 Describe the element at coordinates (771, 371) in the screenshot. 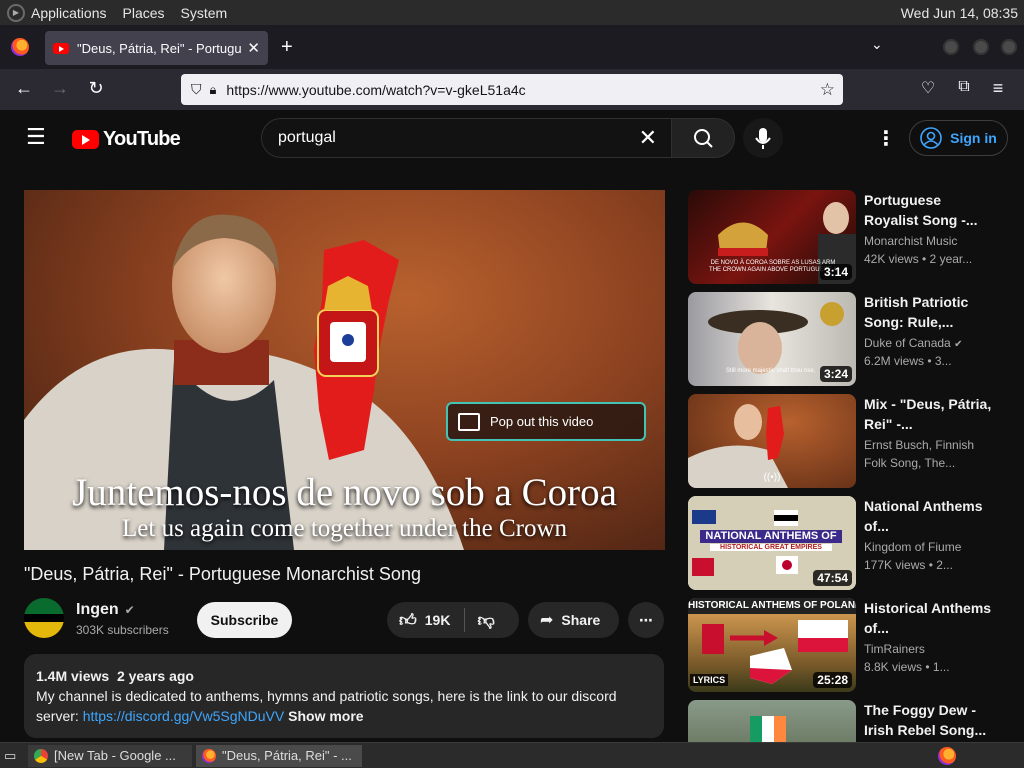

I see `thumbnail-caption: Still more majestic shalt thou rise,` at that location.